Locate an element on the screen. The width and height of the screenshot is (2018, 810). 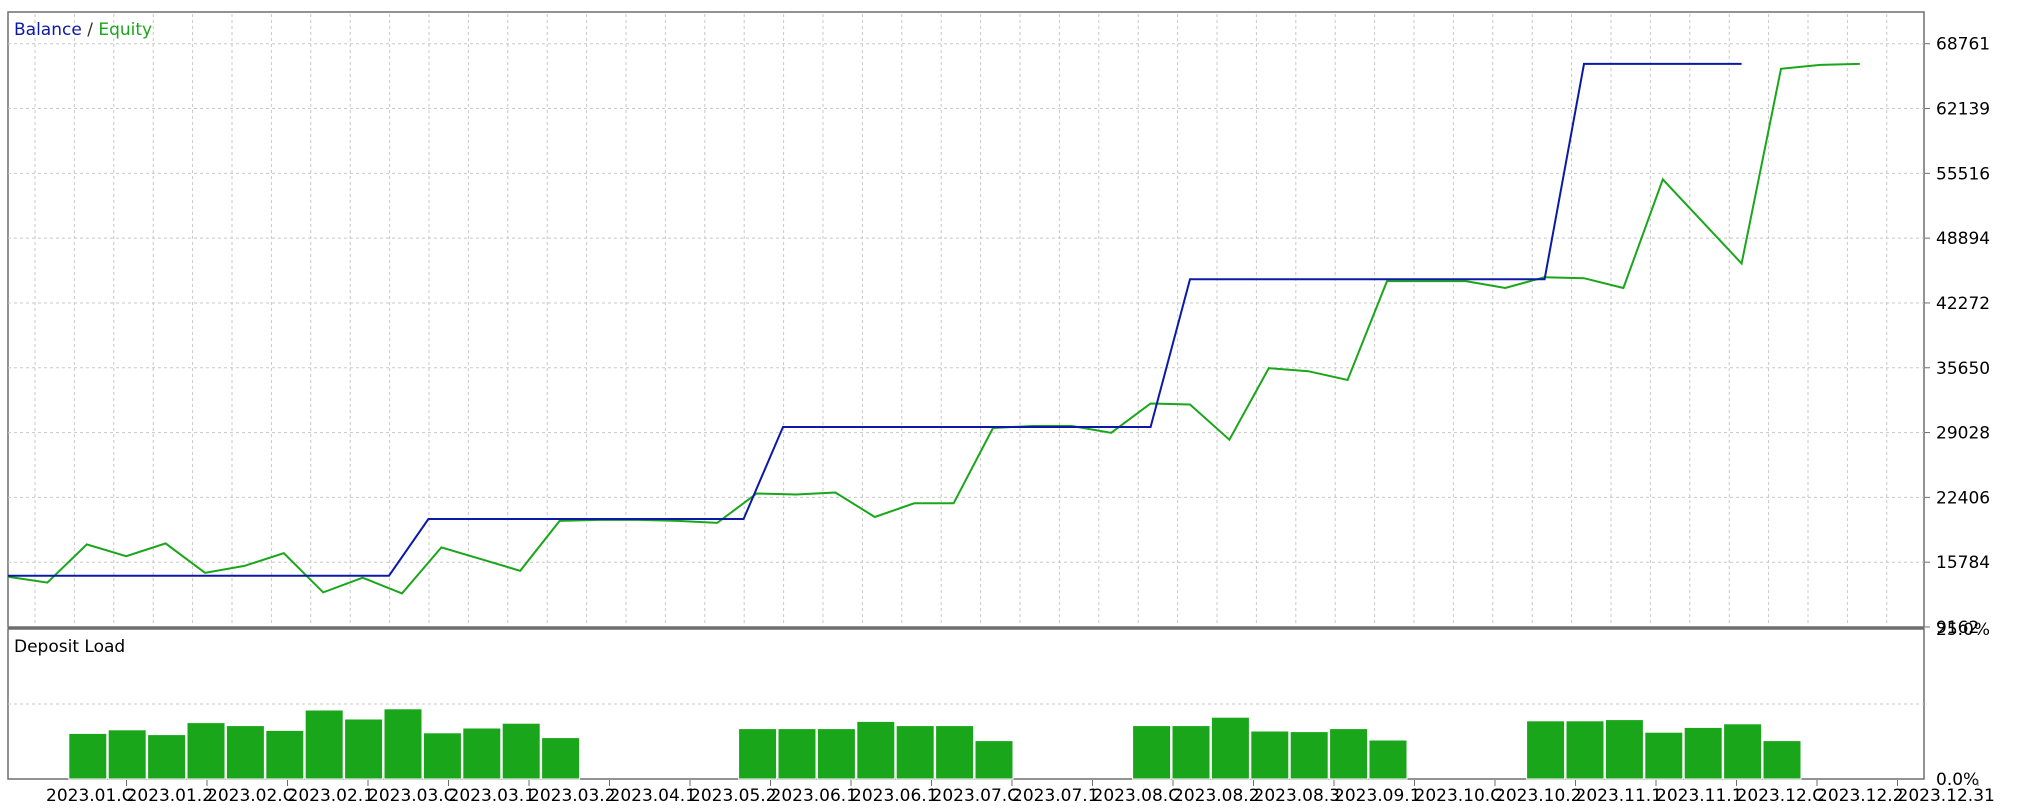
y-tick-label: 35650 is located at coordinates (1963, 369).